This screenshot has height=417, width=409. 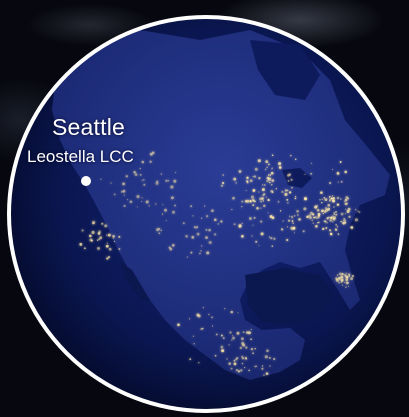 What do you see at coordinates (80, 156) in the screenshot?
I see `company-label: Leostella LCC` at bounding box center [80, 156].